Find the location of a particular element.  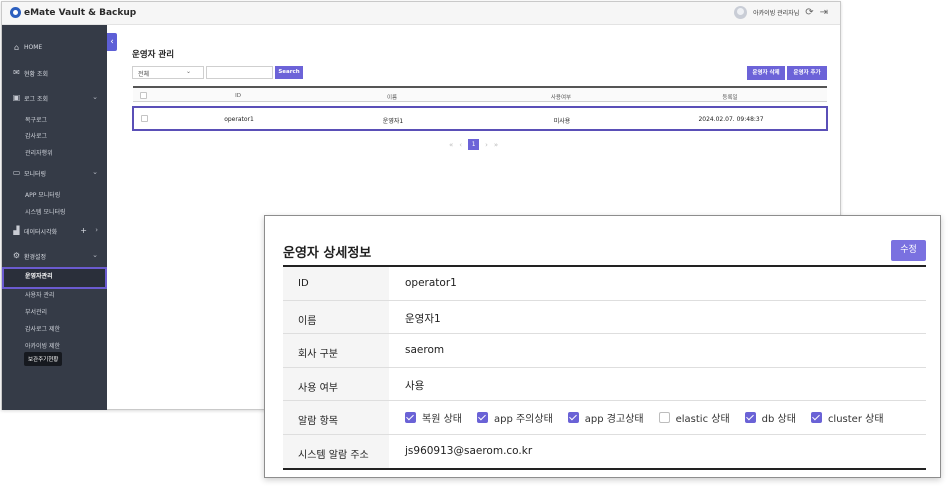

tooltip: 보관주기현황 is located at coordinates (43, 359).